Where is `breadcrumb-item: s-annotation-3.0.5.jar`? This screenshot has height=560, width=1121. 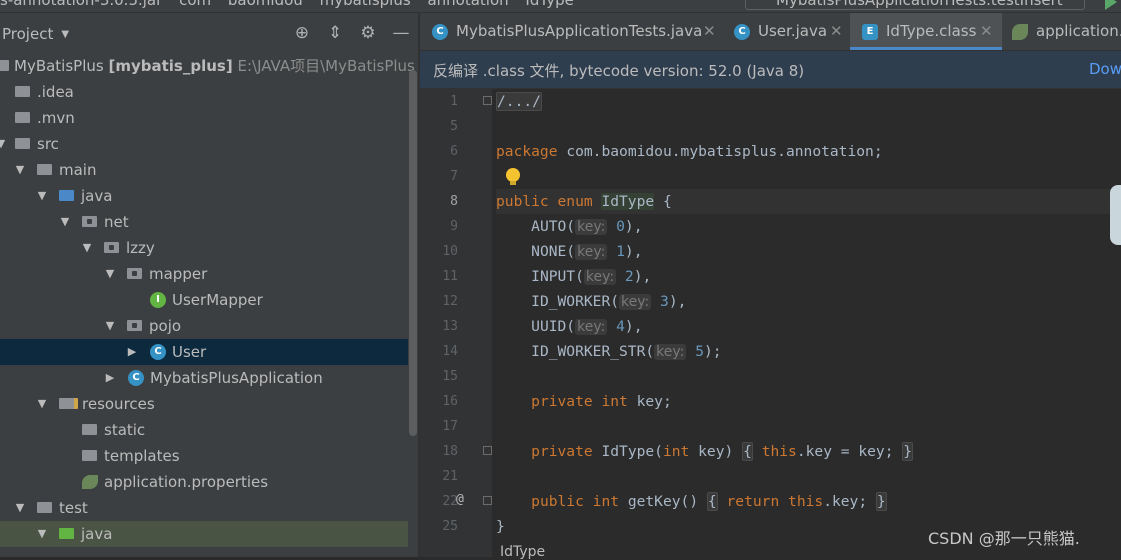
breadcrumb-item: s-annotation-3.0.5.jar is located at coordinates (81, 4).